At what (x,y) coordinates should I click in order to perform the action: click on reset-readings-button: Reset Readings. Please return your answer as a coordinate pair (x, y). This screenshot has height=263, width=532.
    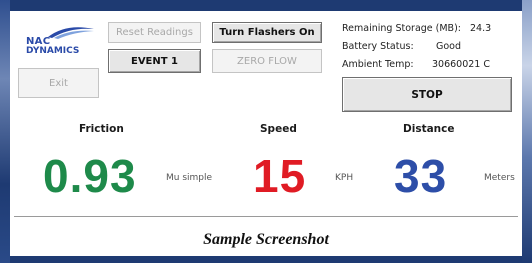
    Looking at the image, I should click on (154, 32).